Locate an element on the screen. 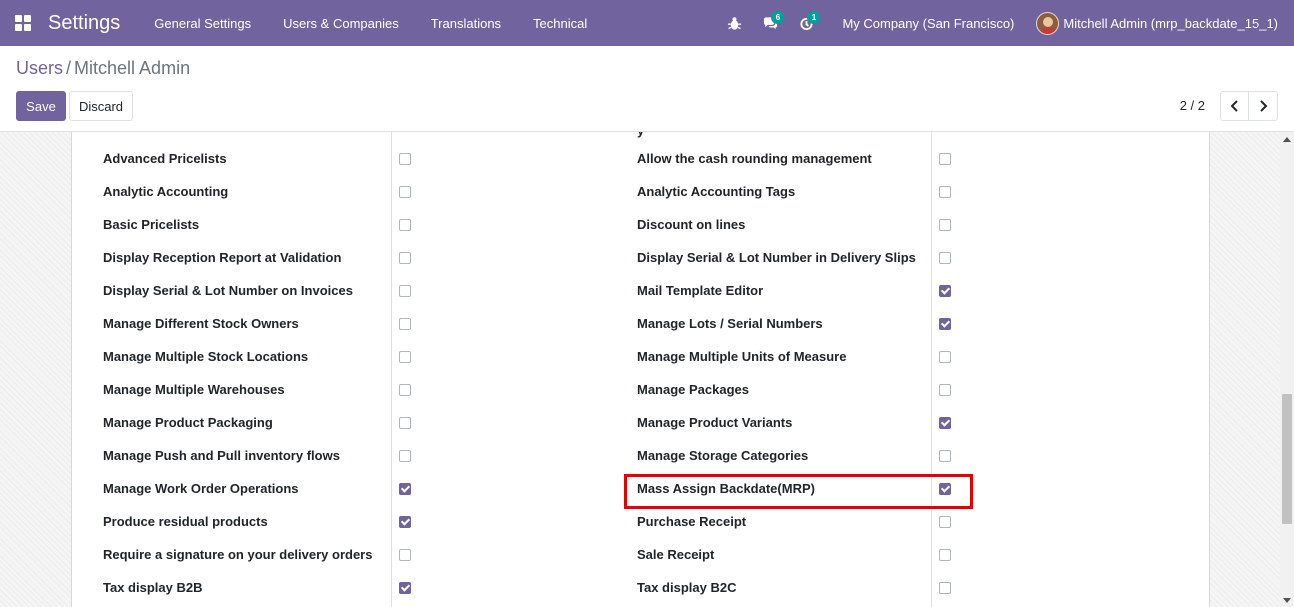 Image resolution: width=1294 pixels, height=607 pixels. chevron-left-icon is located at coordinates (1234, 106).